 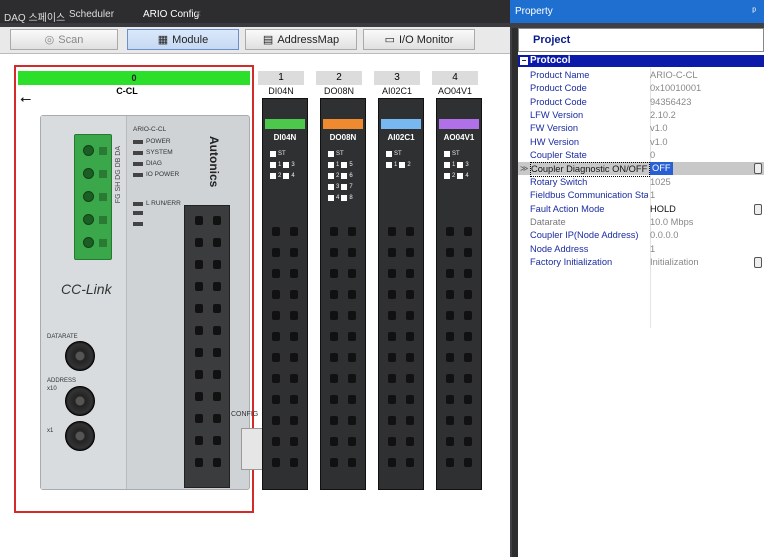 What do you see at coordinates (641, 195) in the screenshot?
I see `property-row: Fieldbus Communication Sta 1` at bounding box center [641, 195].